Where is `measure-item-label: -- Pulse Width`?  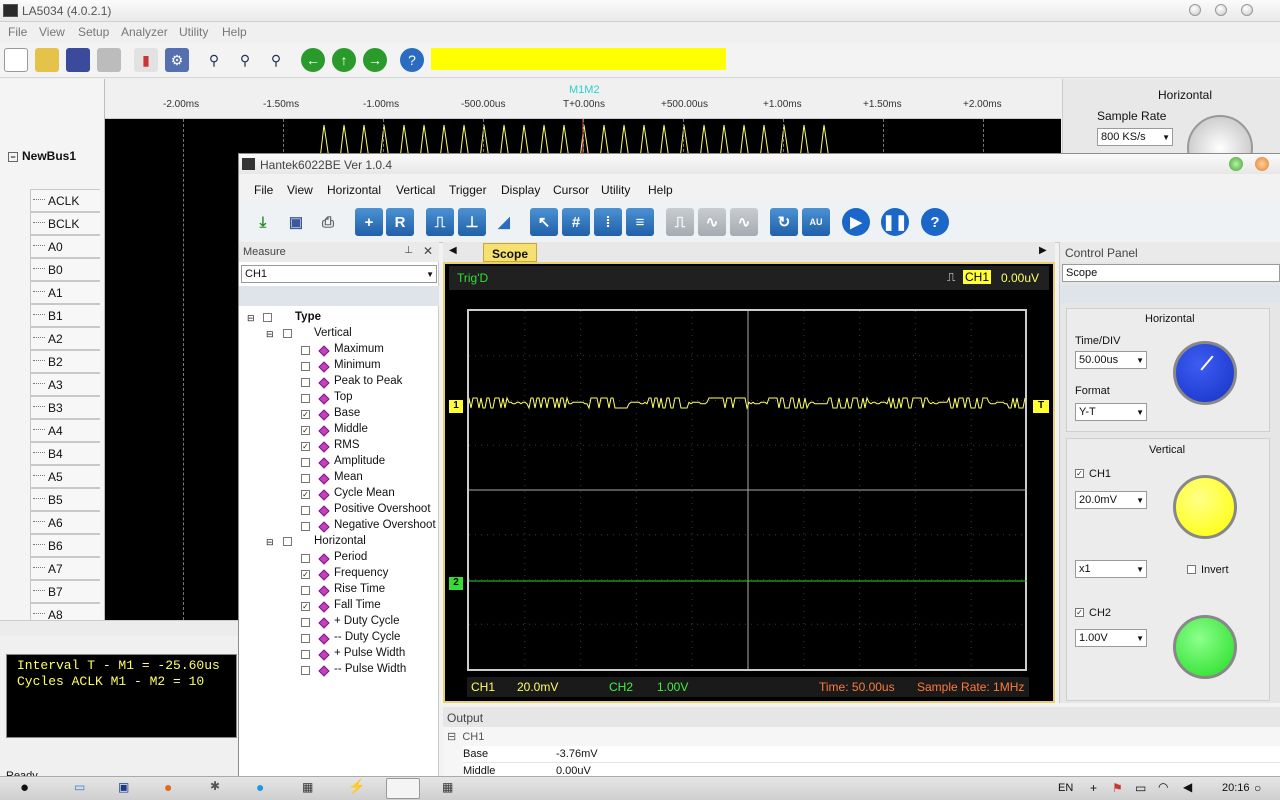 measure-item-label: -- Pulse Width is located at coordinates (370, 669).